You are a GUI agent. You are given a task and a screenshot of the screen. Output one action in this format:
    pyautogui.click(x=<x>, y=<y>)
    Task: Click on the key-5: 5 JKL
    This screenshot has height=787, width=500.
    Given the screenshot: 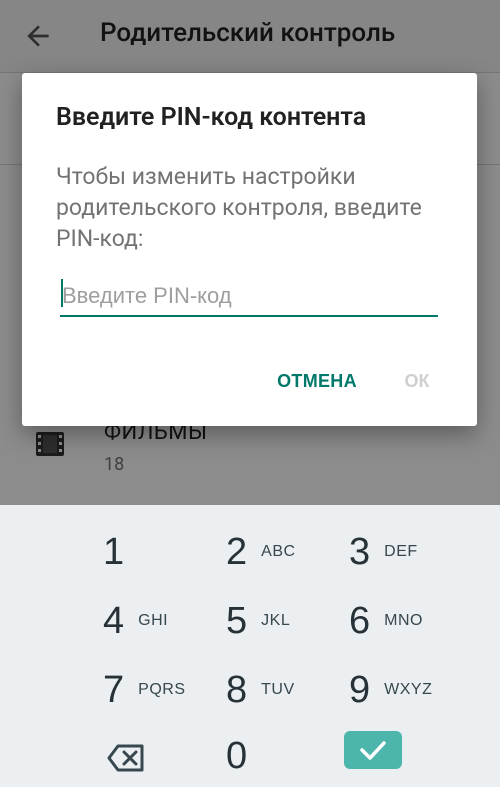 What is the action you would take?
    pyautogui.click(x=258, y=621)
    